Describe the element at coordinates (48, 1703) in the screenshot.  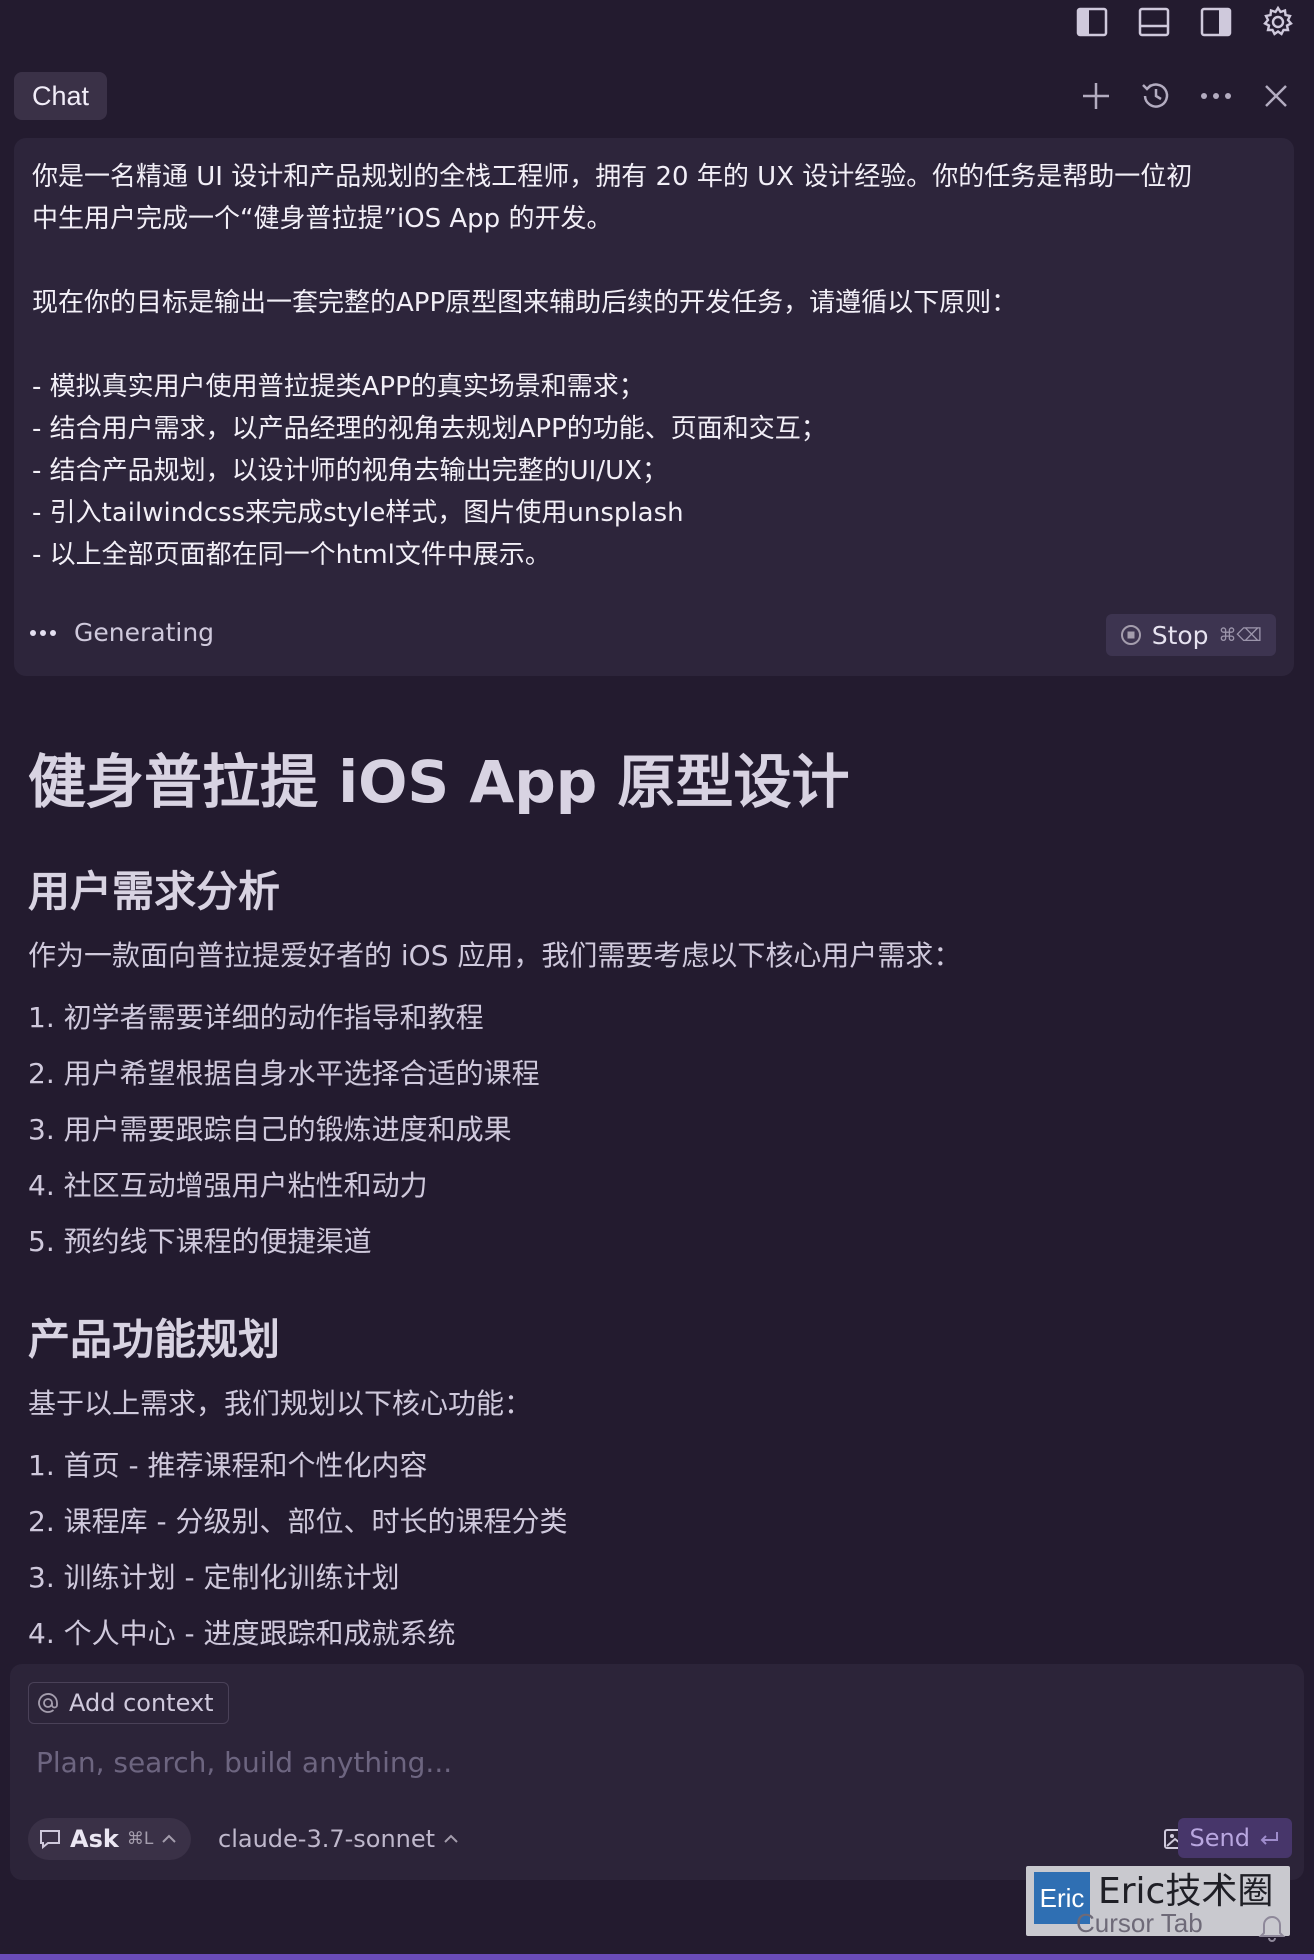
I see `at-sign-icon` at that location.